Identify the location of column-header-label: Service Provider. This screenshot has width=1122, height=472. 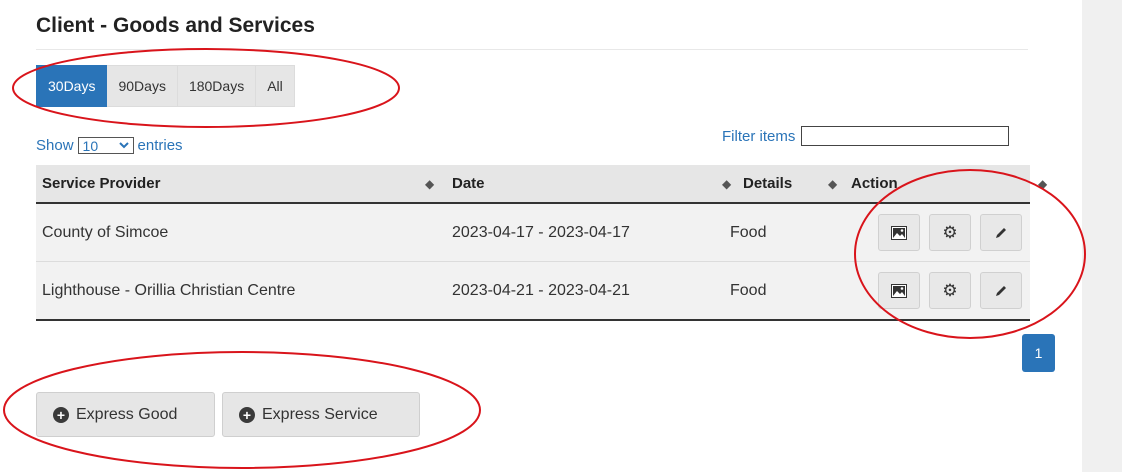
(101, 183).